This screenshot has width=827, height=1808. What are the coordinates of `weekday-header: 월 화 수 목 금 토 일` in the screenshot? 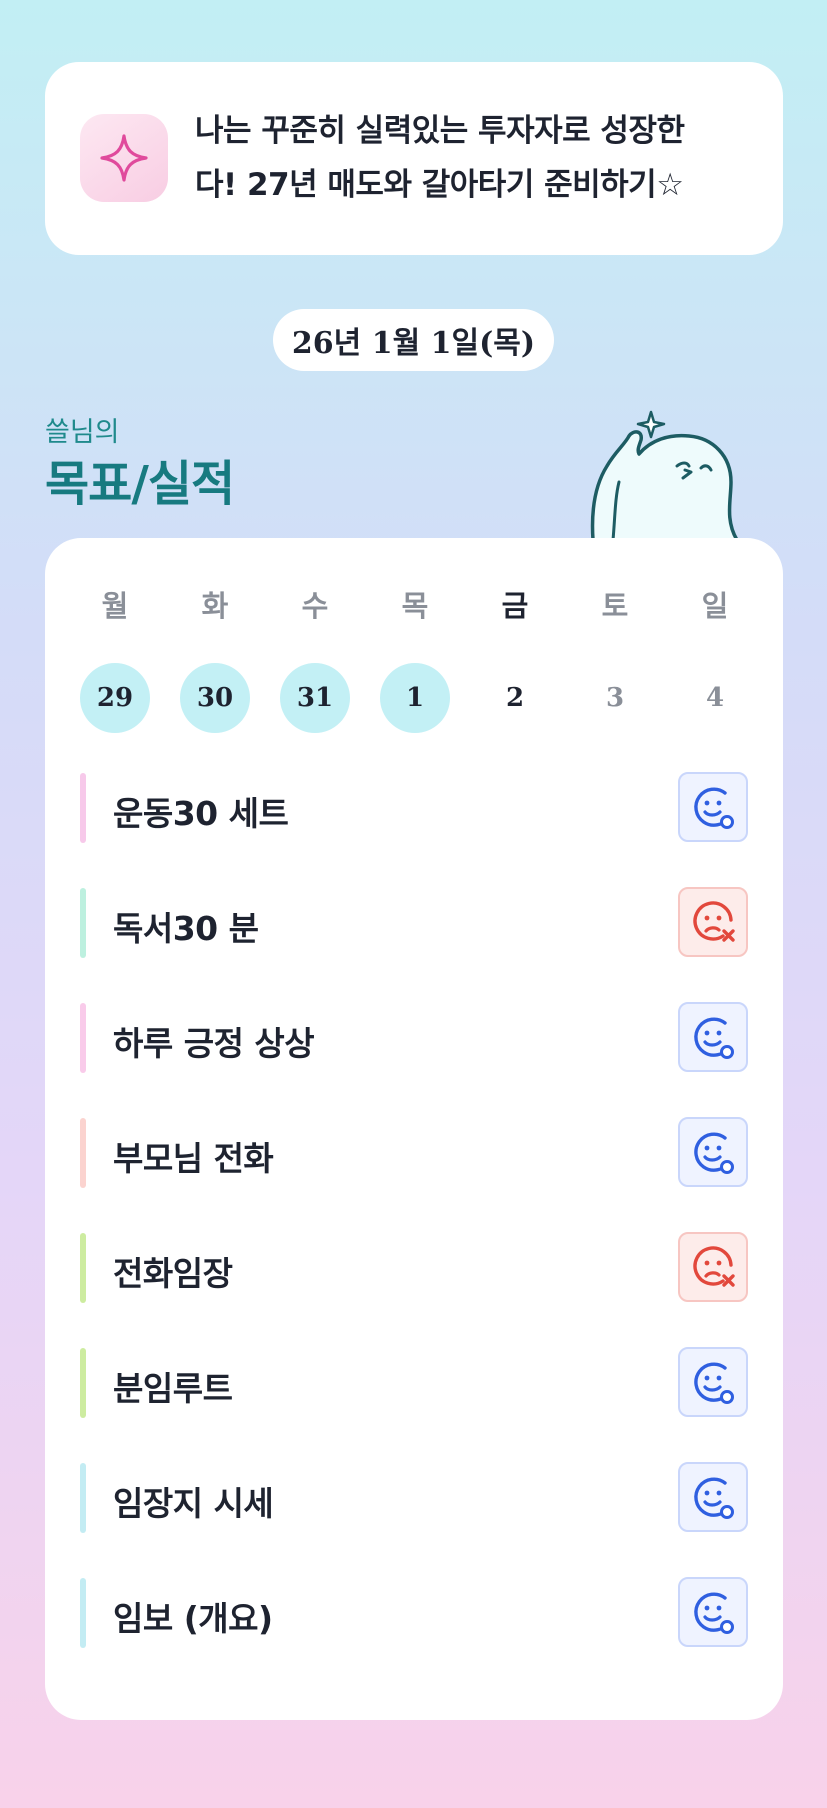 It's located at (430, 598).